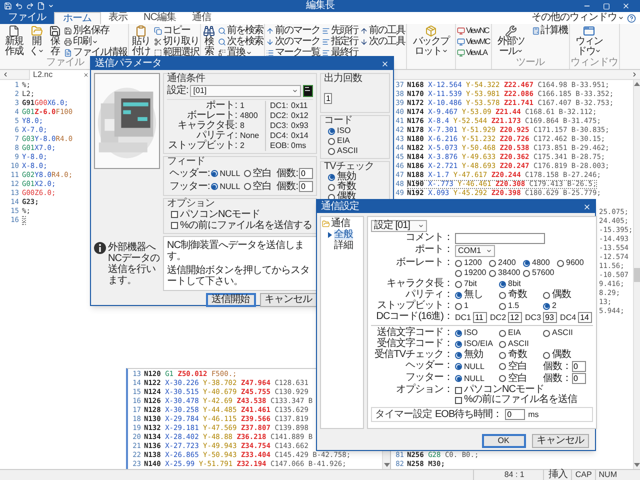 This screenshot has width=640, height=480. Describe the element at coordinates (340, 223) in the screenshot. I see `tree-item: 通信` at that location.